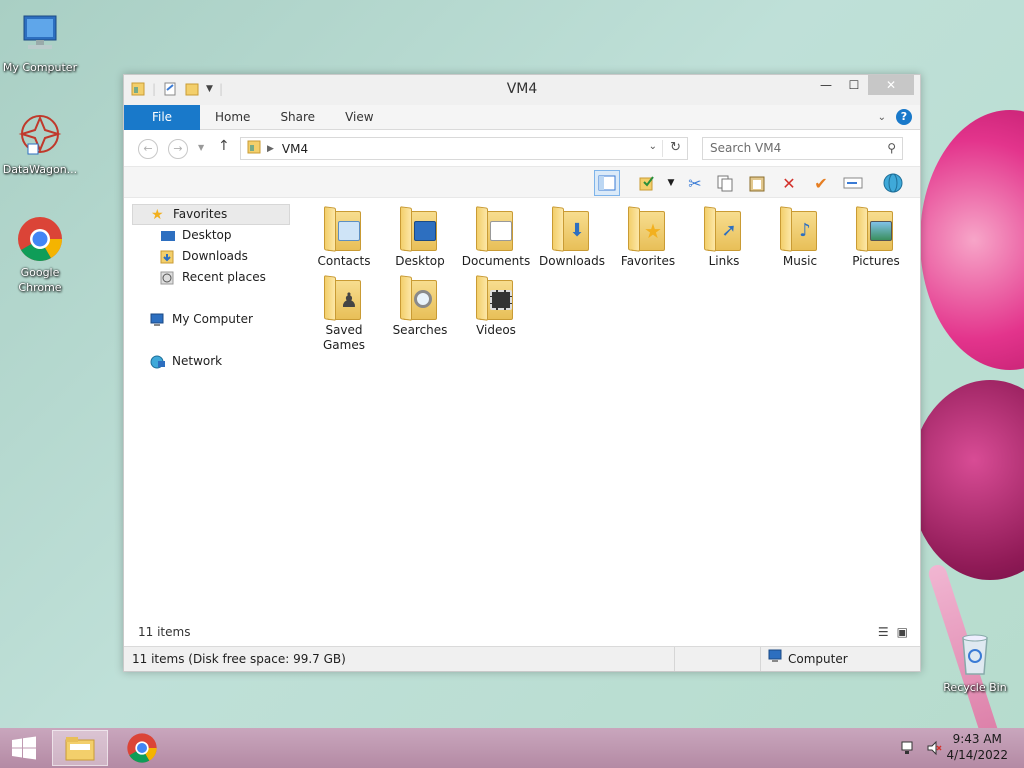 Image resolution: width=1024 pixels, height=768 pixels. What do you see at coordinates (270, 149) in the screenshot?
I see `chevron-right-icon: ▶` at bounding box center [270, 149].